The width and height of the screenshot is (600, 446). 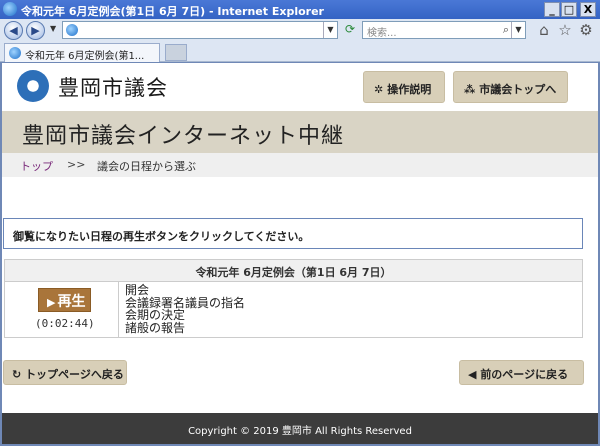 What do you see at coordinates (35, 30) in the screenshot?
I see `forward-button: ▶` at bounding box center [35, 30].